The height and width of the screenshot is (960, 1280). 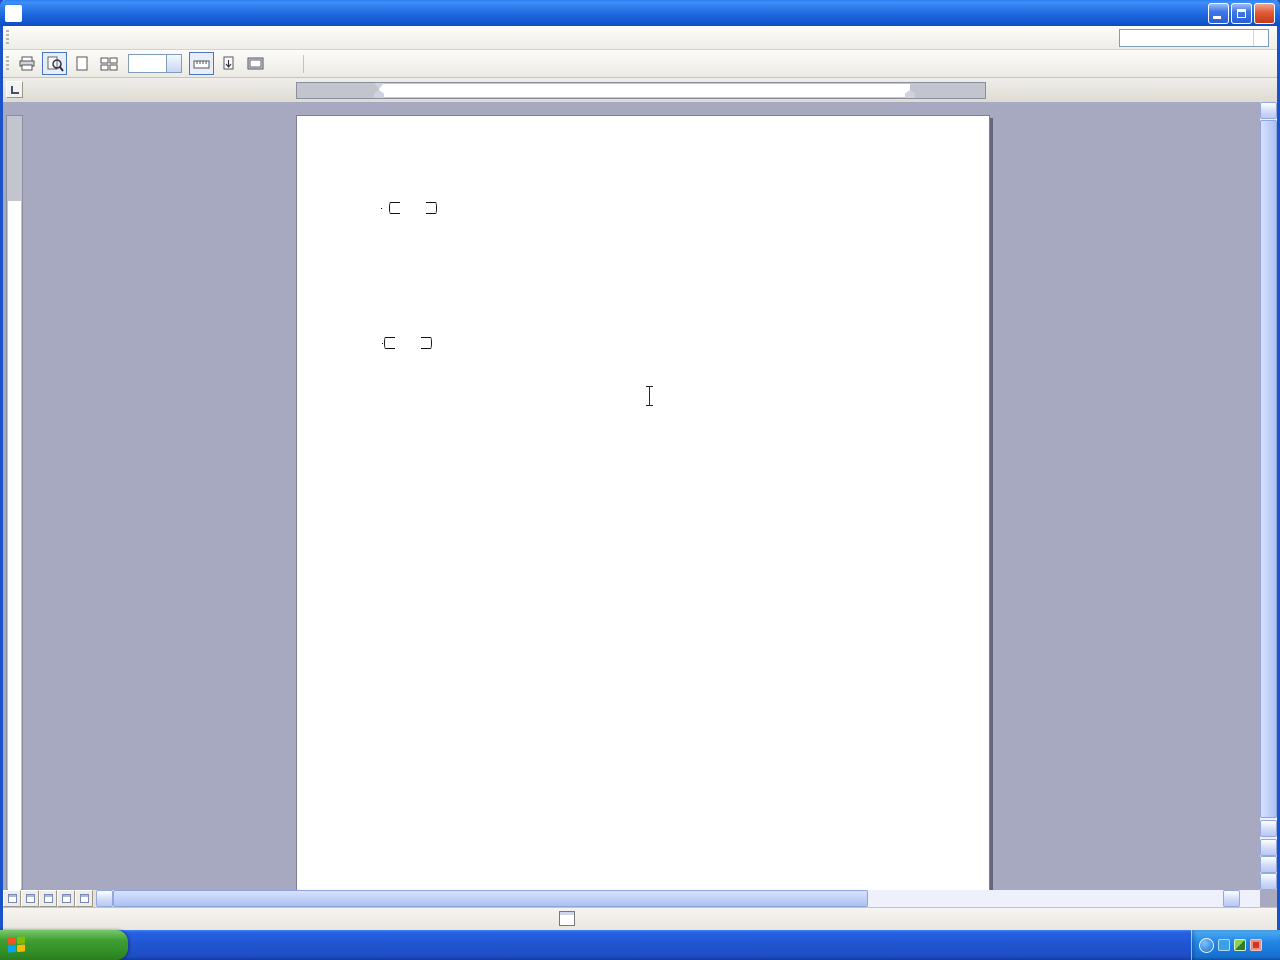 What do you see at coordinates (1268, 828) in the screenshot?
I see `scroll-down-button` at bounding box center [1268, 828].